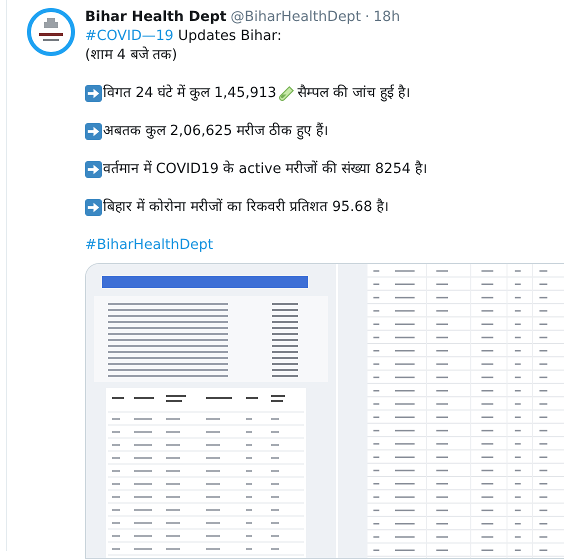 This screenshot has height=559, width=564. What do you see at coordinates (131, 55) in the screenshot?
I see `tweet-subtitle: (शाम 4 बजे तक)` at bounding box center [131, 55].